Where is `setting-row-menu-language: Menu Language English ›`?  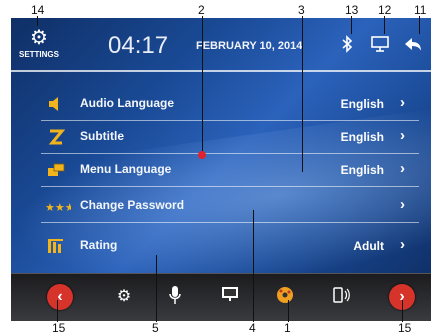 setting-row-menu-language: Menu Language English › is located at coordinates (230, 170).